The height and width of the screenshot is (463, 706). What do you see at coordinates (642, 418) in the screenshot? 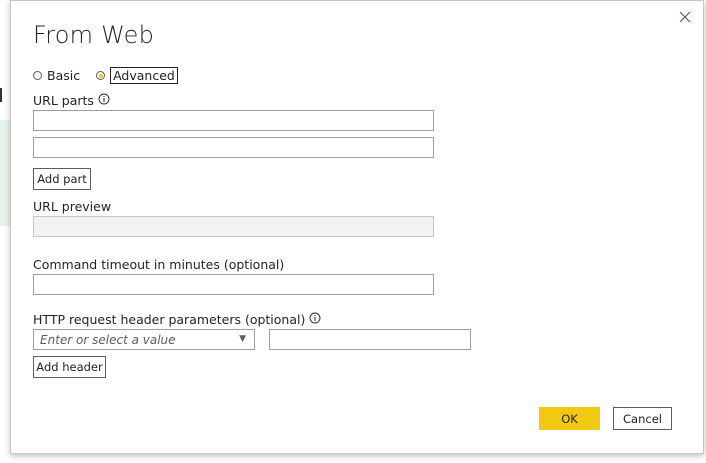
I see `cancel-button: Cancel` at bounding box center [642, 418].